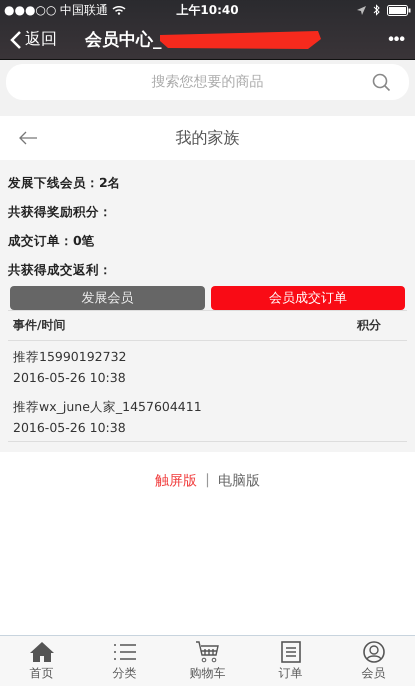  I want to click on battery-icon, so click(399, 10).